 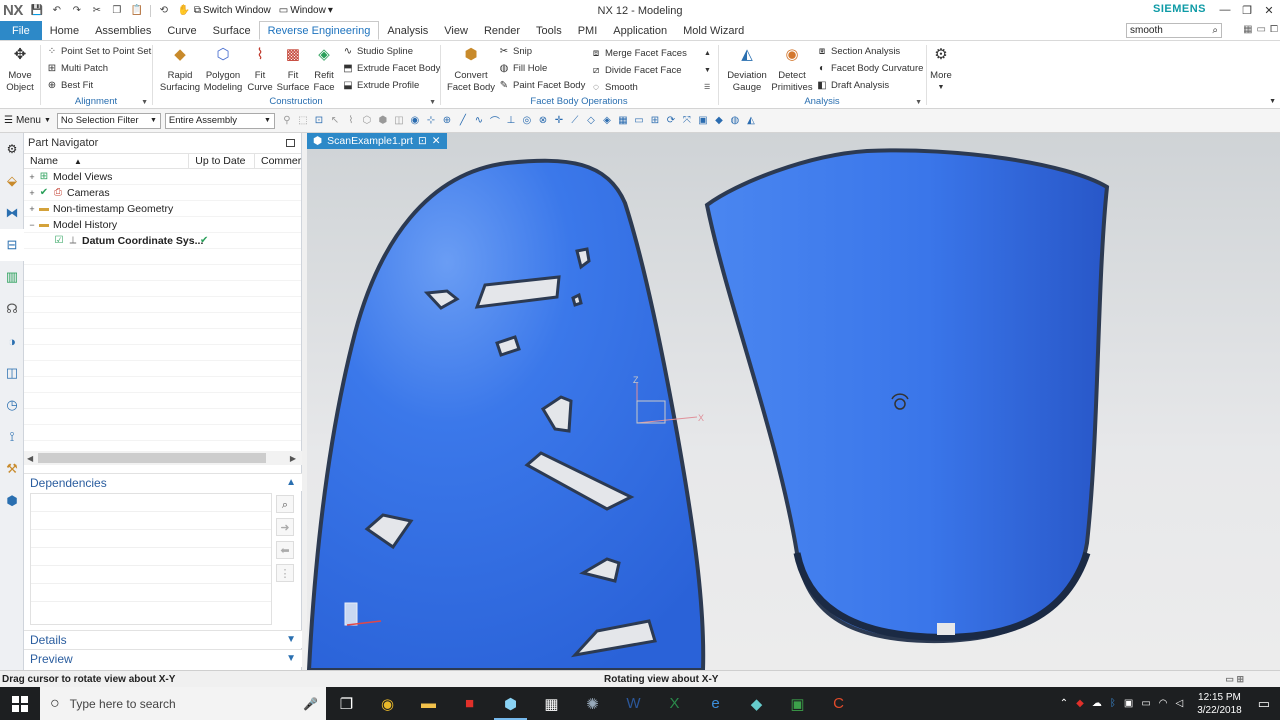 I want to click on tree-row-datum-coordinate-system: ☑ ⟂ Datum Coordinate Sys... ✔, so click(x=162, y=241).